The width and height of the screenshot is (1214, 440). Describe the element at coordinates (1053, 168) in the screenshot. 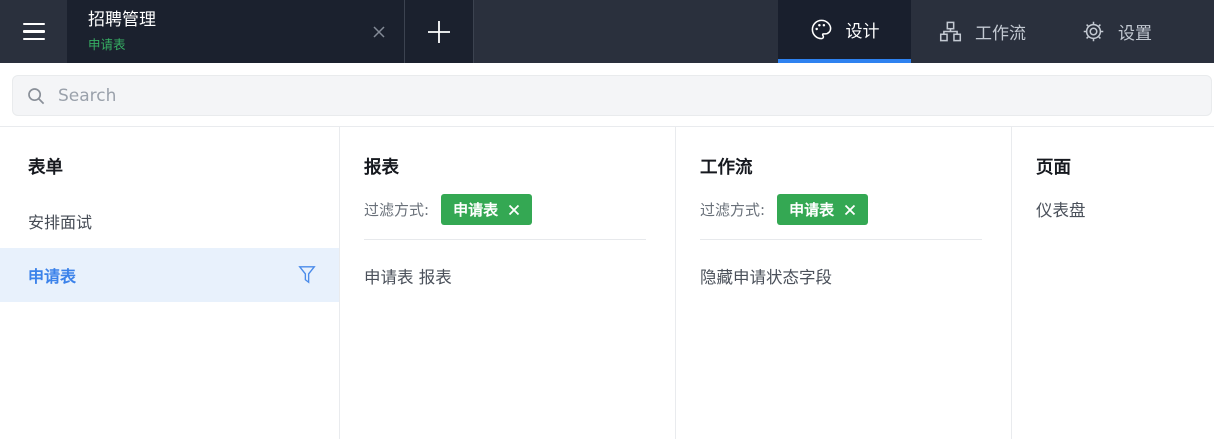

I see `column-pages-title: 页面` at that location.